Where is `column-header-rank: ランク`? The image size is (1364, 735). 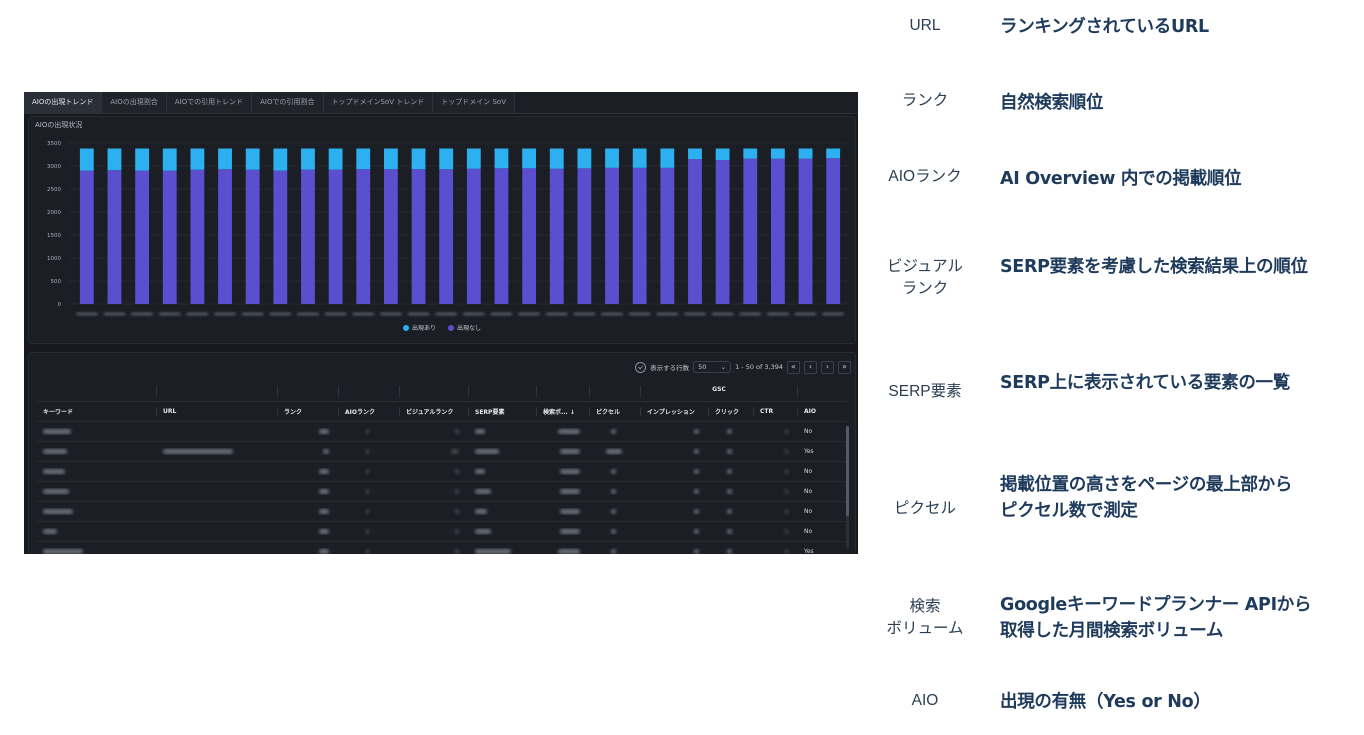 column-header-rank: ランク is located at coordinates (308, 411).